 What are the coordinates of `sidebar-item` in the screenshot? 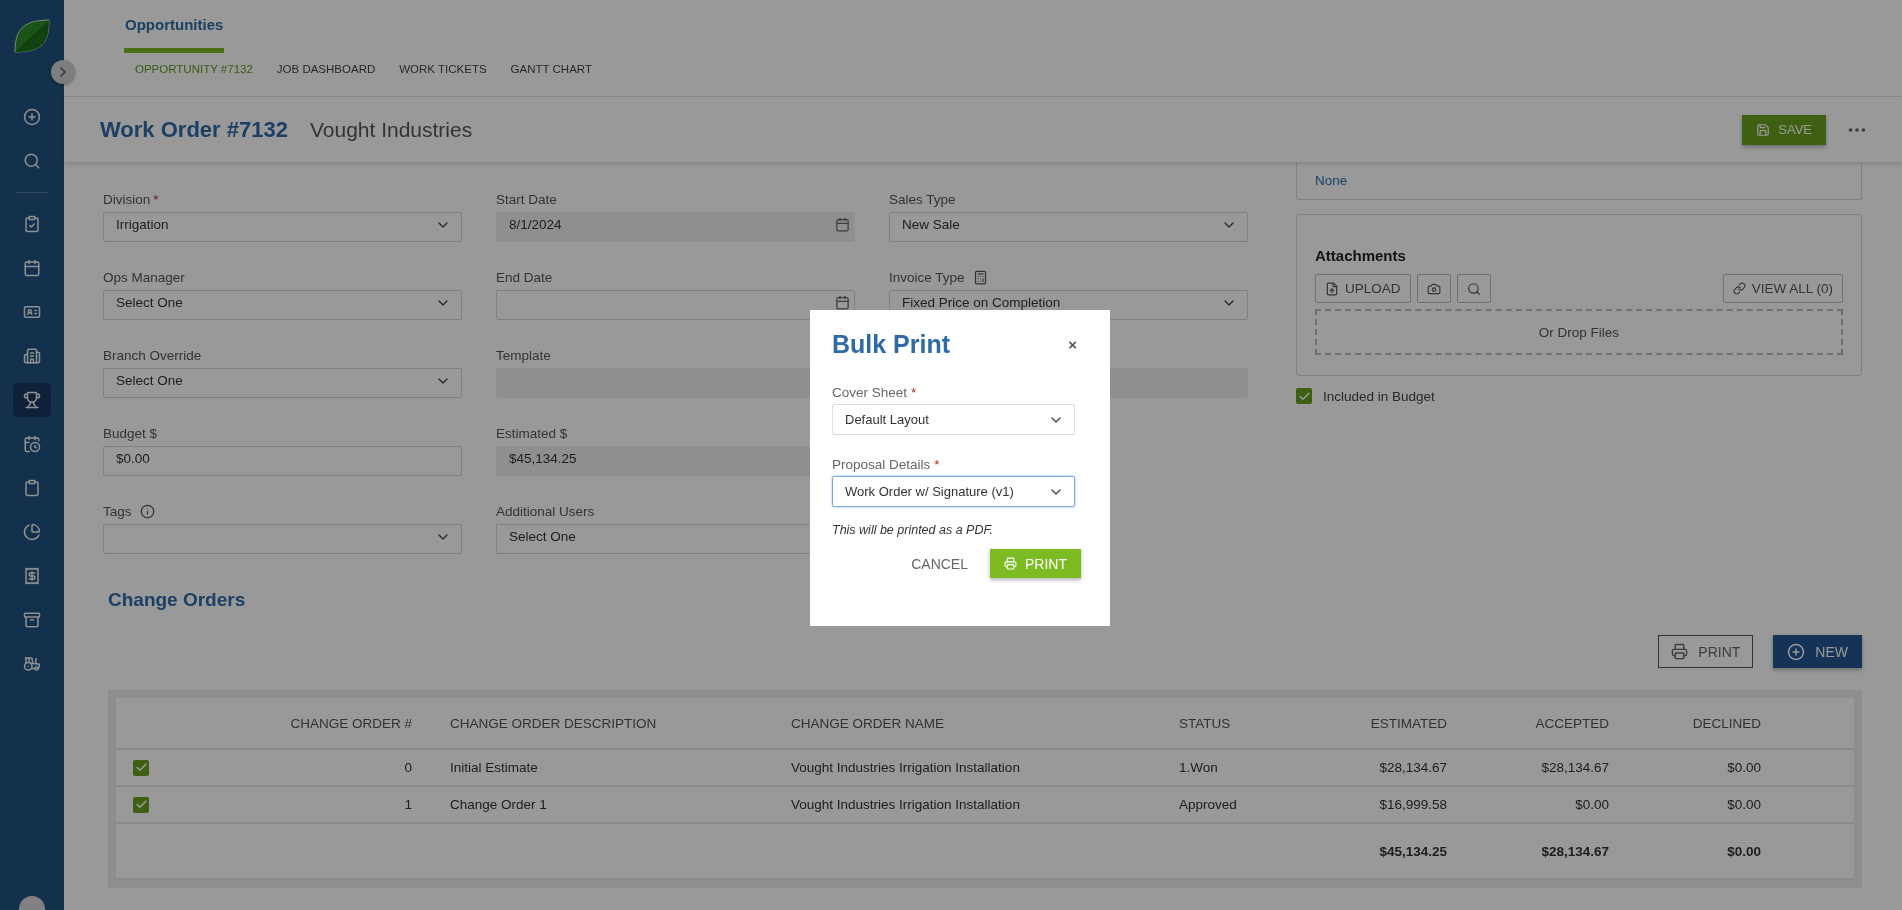 It's located at (32, 400).